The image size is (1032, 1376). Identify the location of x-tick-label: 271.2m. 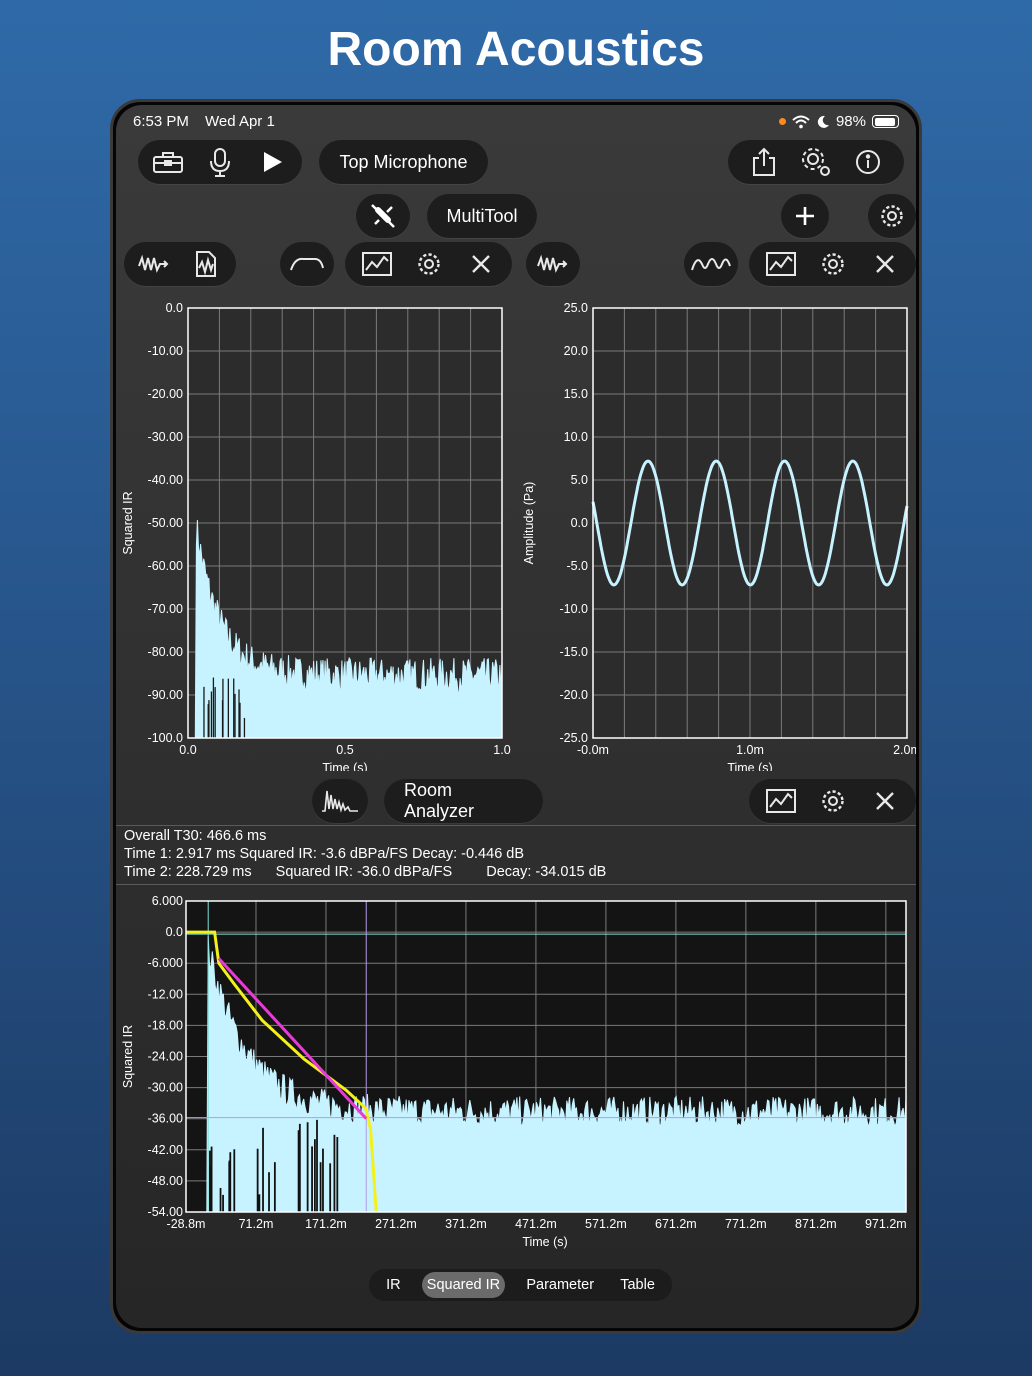
(396, 1224).